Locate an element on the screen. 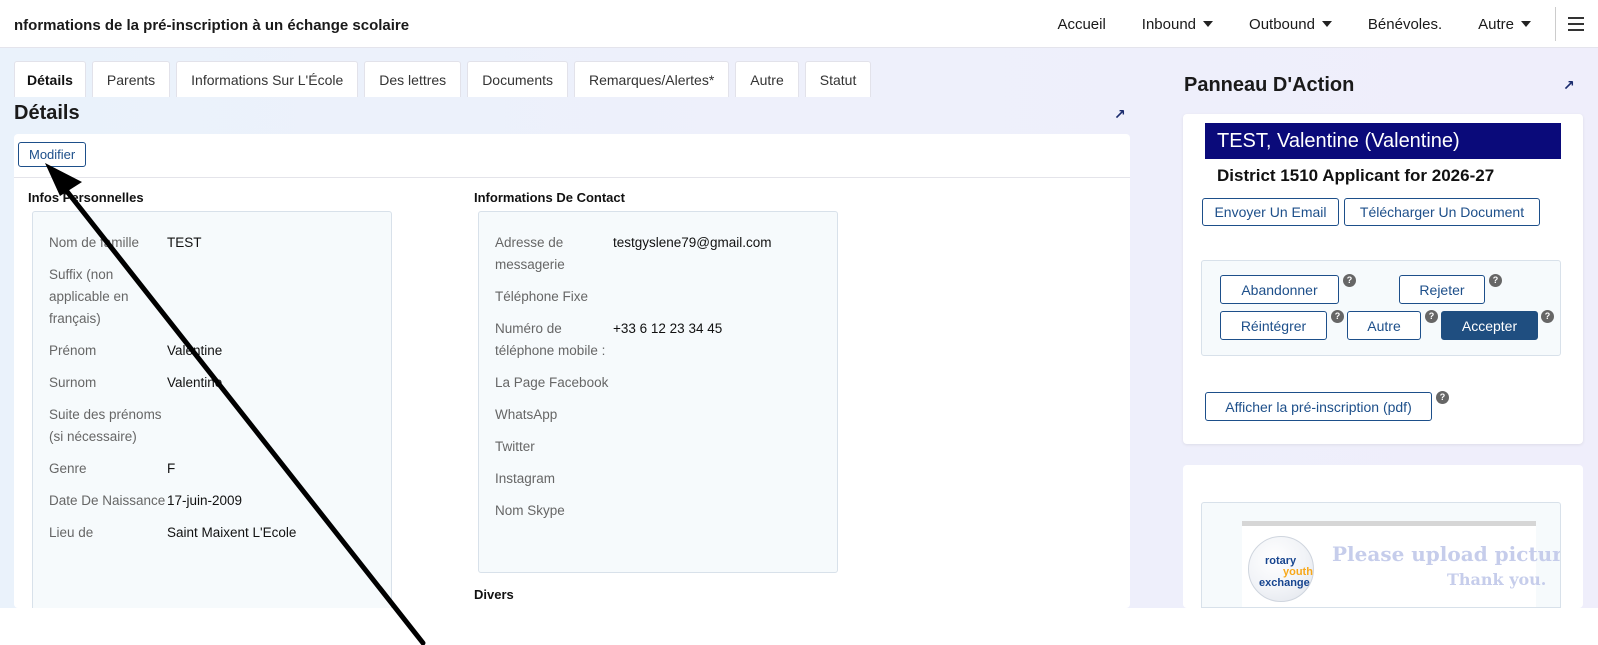 This screenshot has height=645, width=1598. tab-letters: Des lettres is located at coordinates (413, 79).